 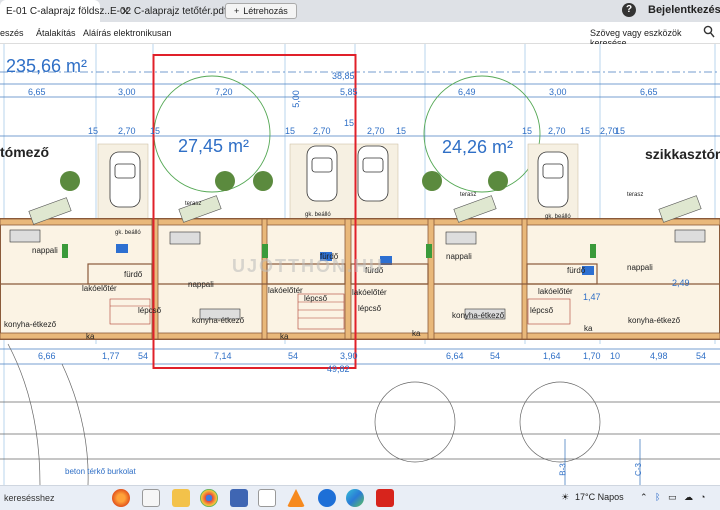 I want to click on tools-icon, so click(x=151, y=498).